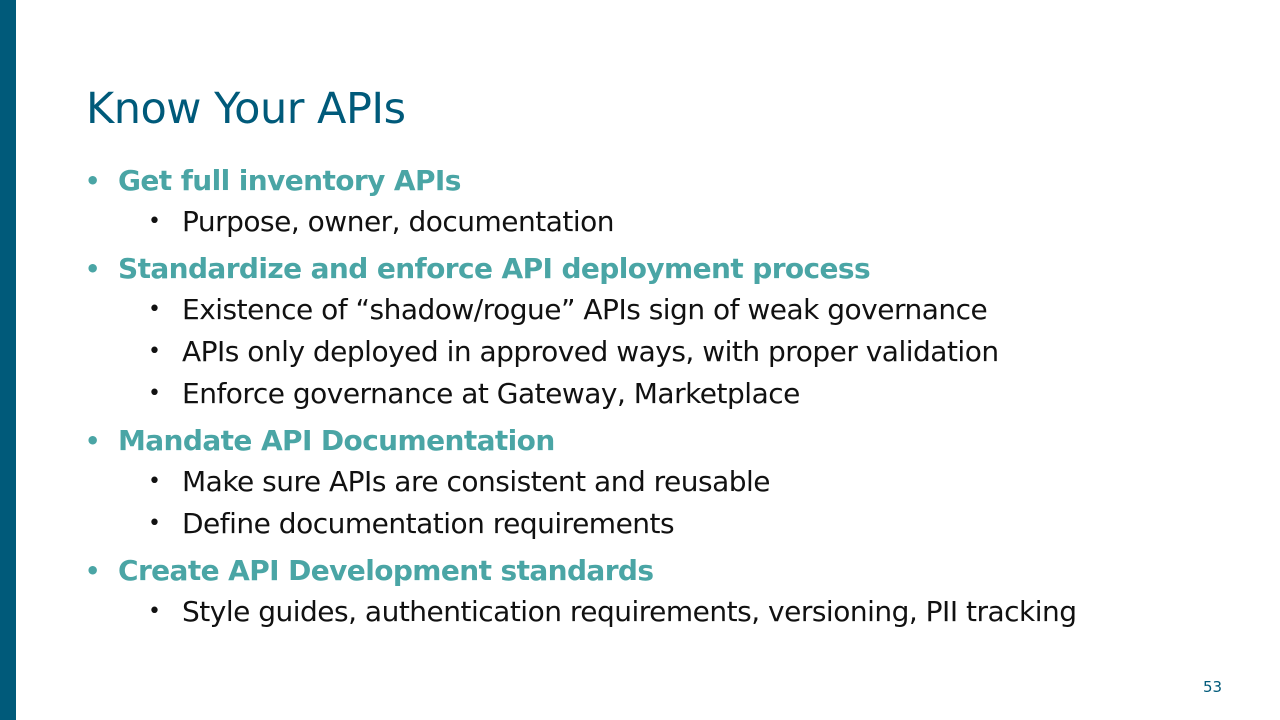  I want to click on bullet-level2-text: Define documentation requirements, so click(428, 523).